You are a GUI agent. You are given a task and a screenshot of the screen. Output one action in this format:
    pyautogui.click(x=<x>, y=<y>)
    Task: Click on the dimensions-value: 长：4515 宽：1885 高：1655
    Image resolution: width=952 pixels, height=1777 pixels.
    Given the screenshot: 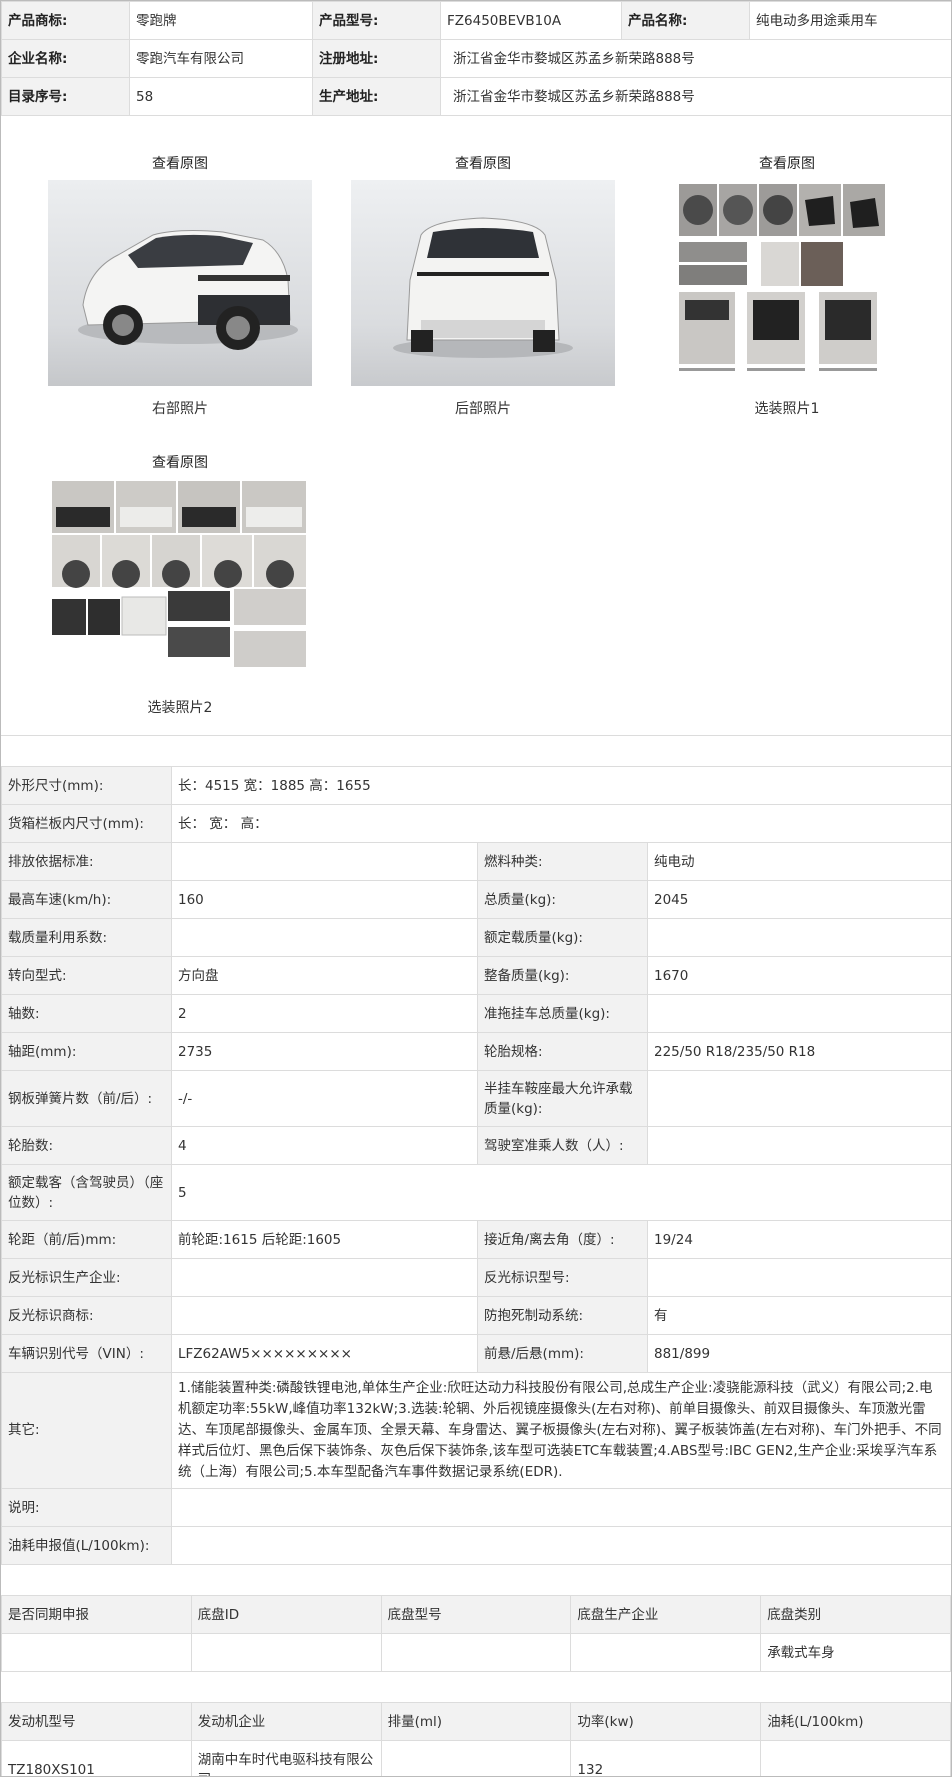 What is the action you would take?
    pyautogui.click(x=560, y=785)
    